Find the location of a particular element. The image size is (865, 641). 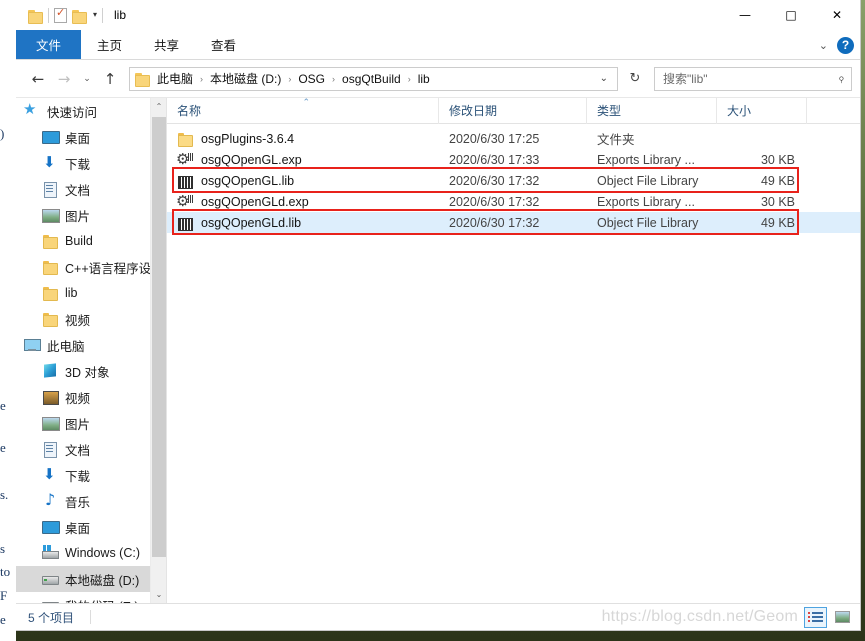

chevron-down-icon: ⌄ is located at coordinates (823, 45).